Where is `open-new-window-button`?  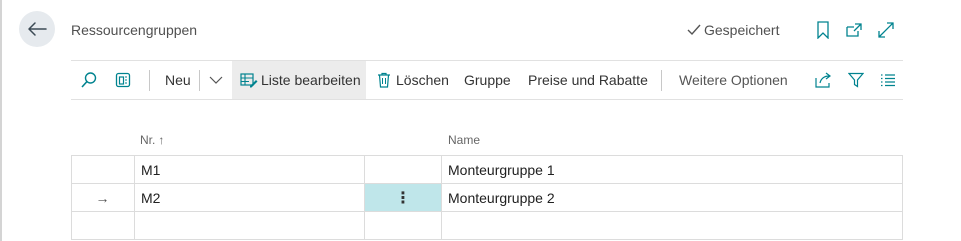
open-new-window-button is located at coordinates (854, 30).